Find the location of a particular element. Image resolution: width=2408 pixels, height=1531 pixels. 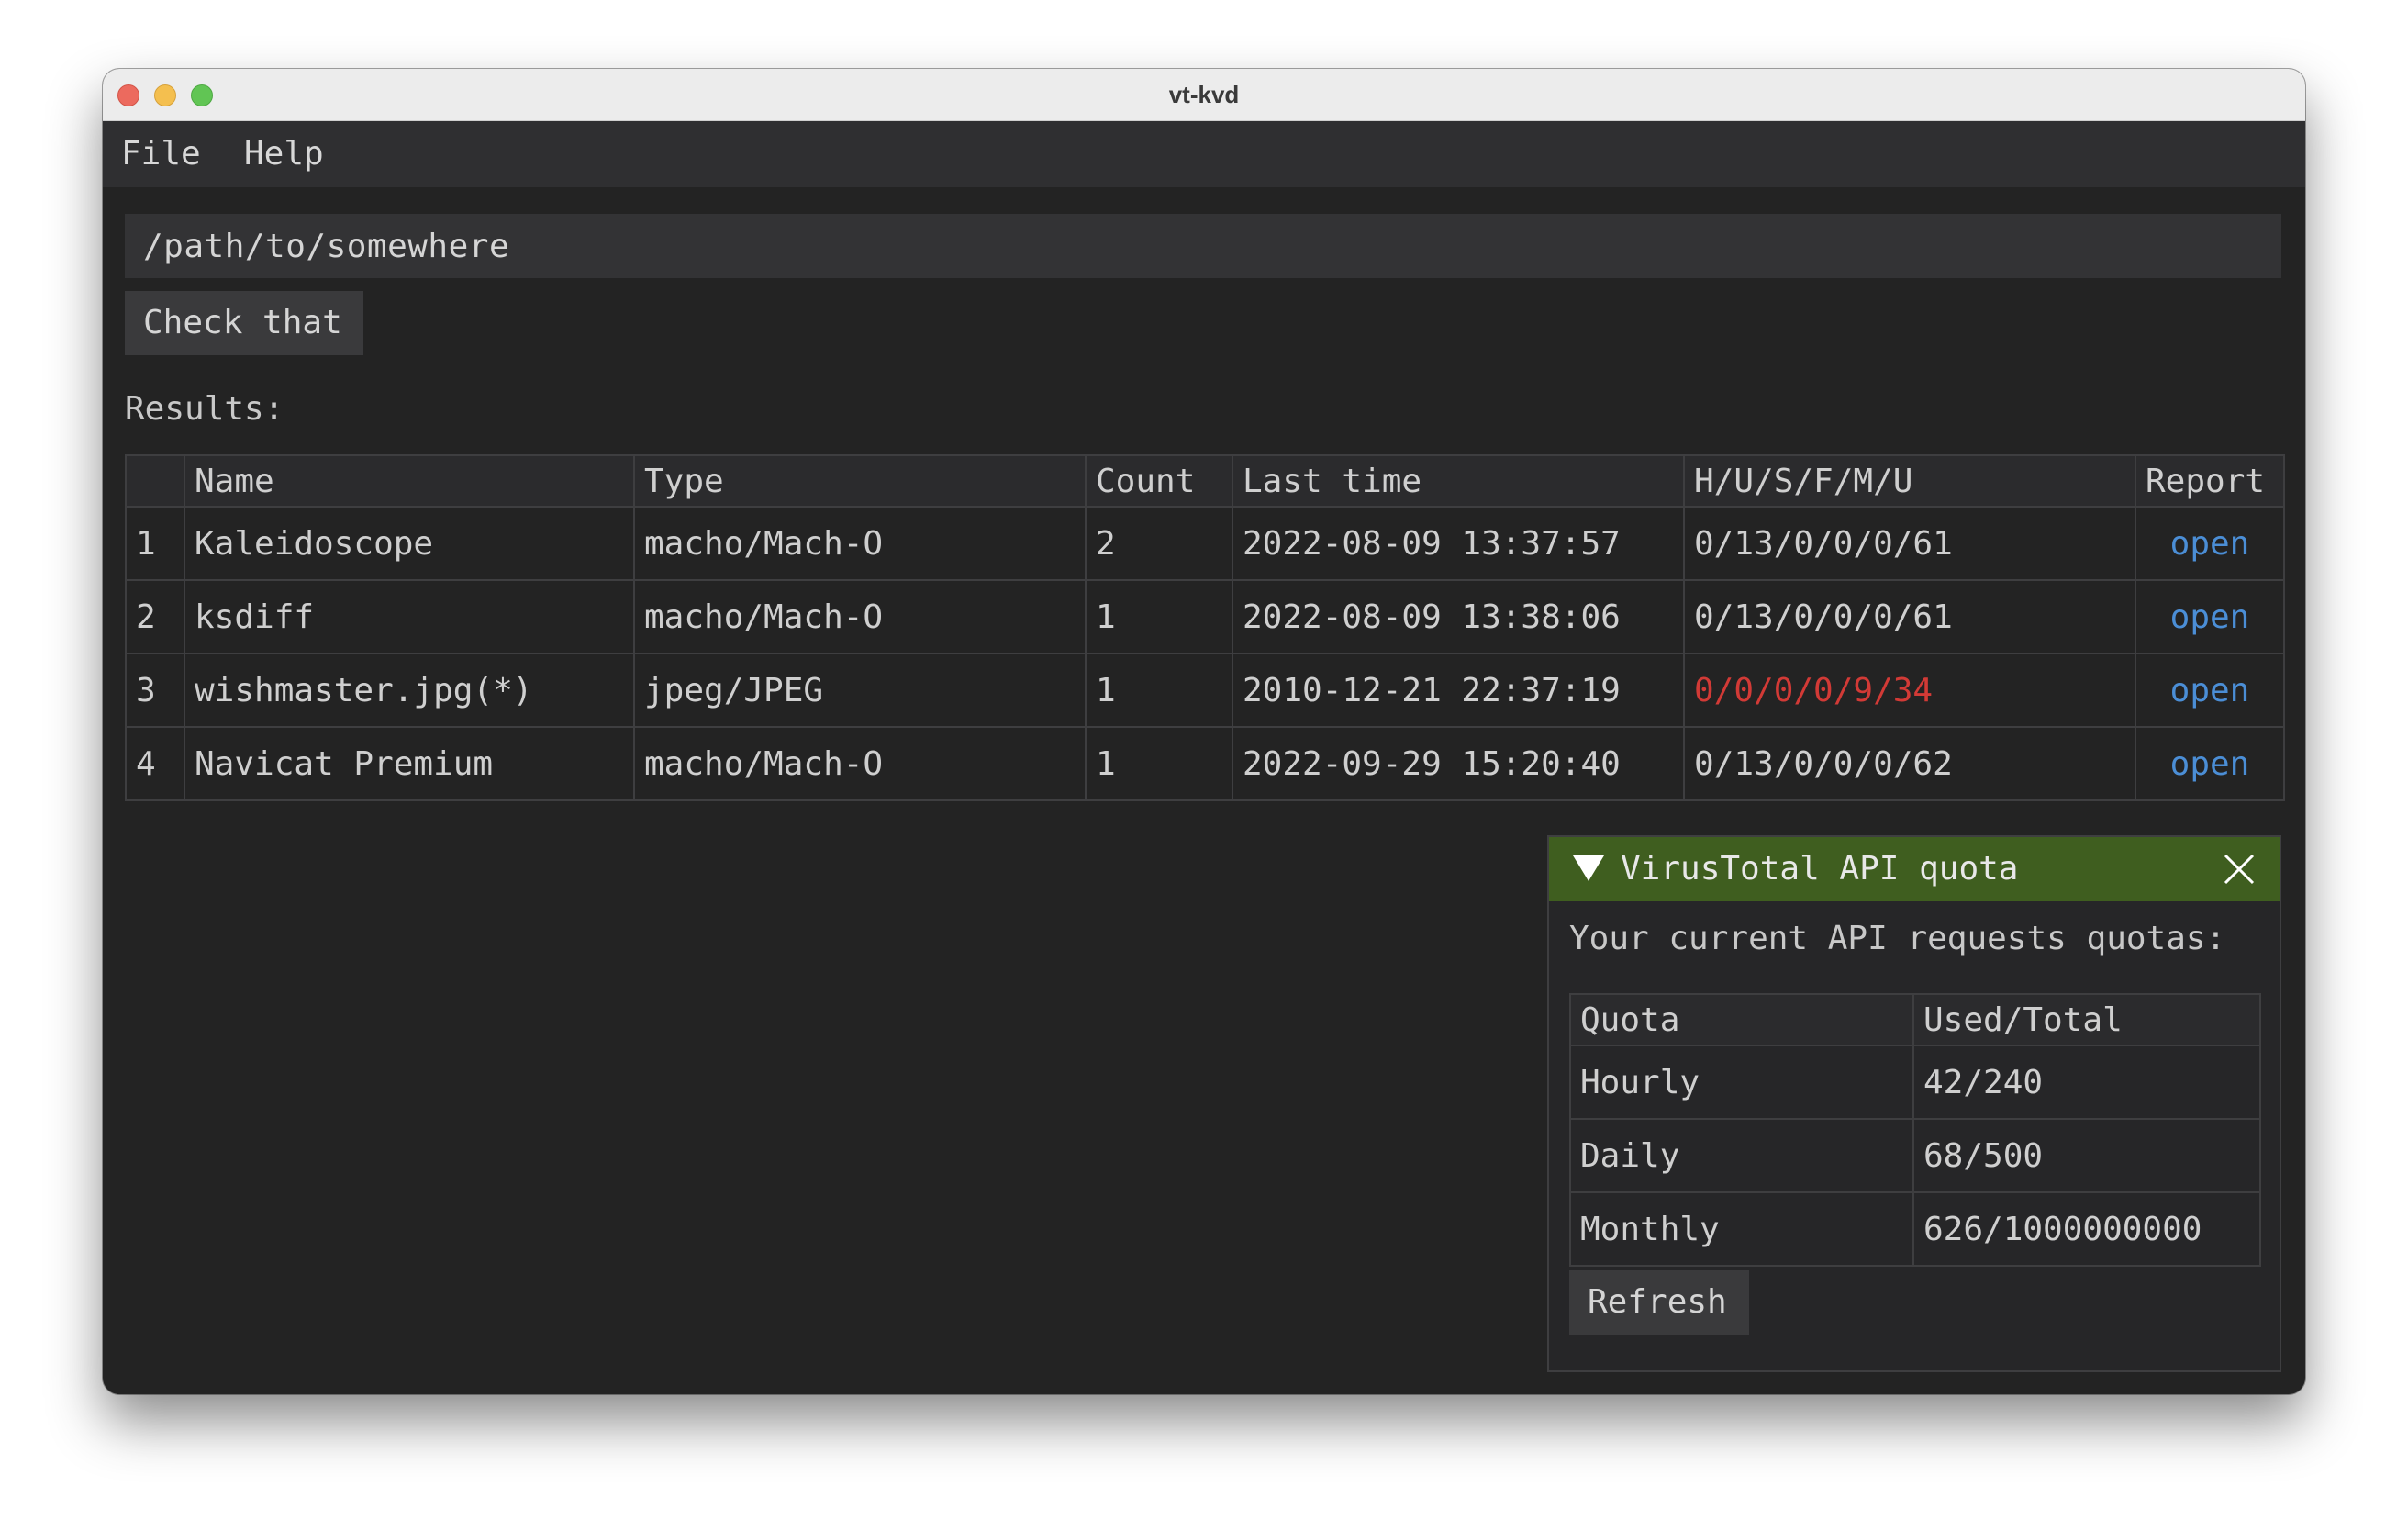

quota-name: Daily is located at coordinates (1742, 1155).